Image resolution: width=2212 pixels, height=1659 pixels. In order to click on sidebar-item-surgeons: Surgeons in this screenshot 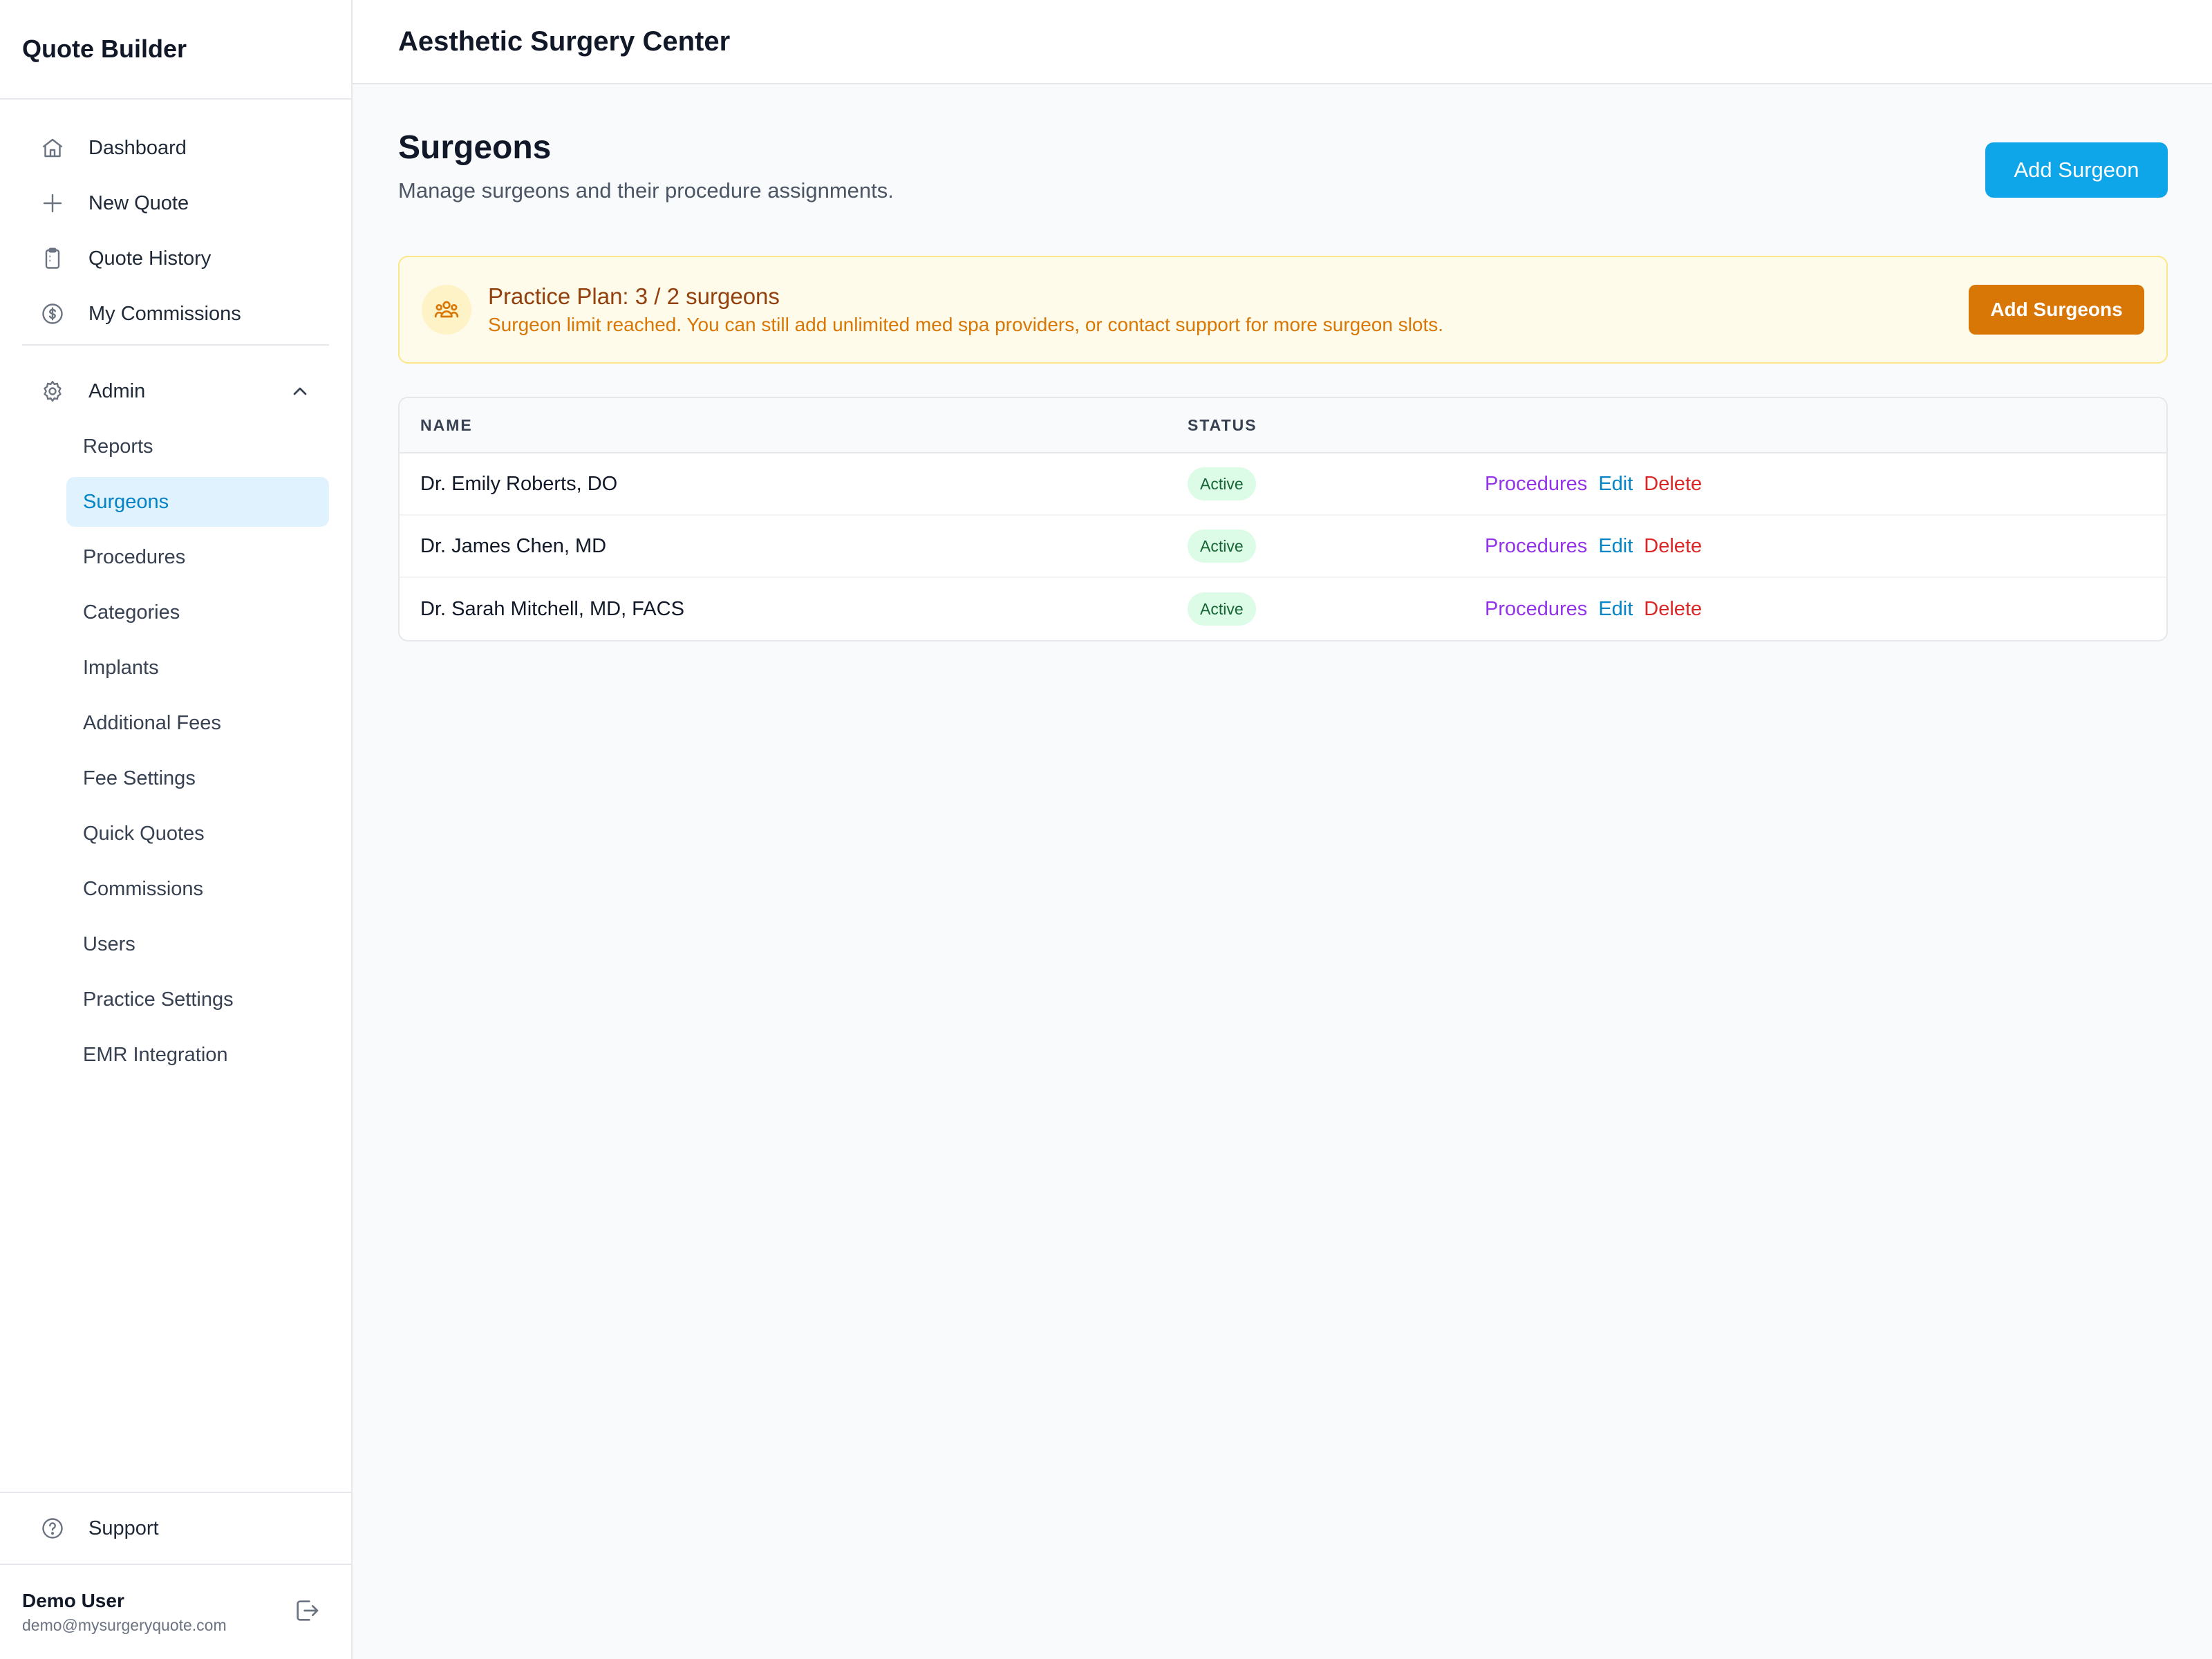, I will do `click(198, 502)`.